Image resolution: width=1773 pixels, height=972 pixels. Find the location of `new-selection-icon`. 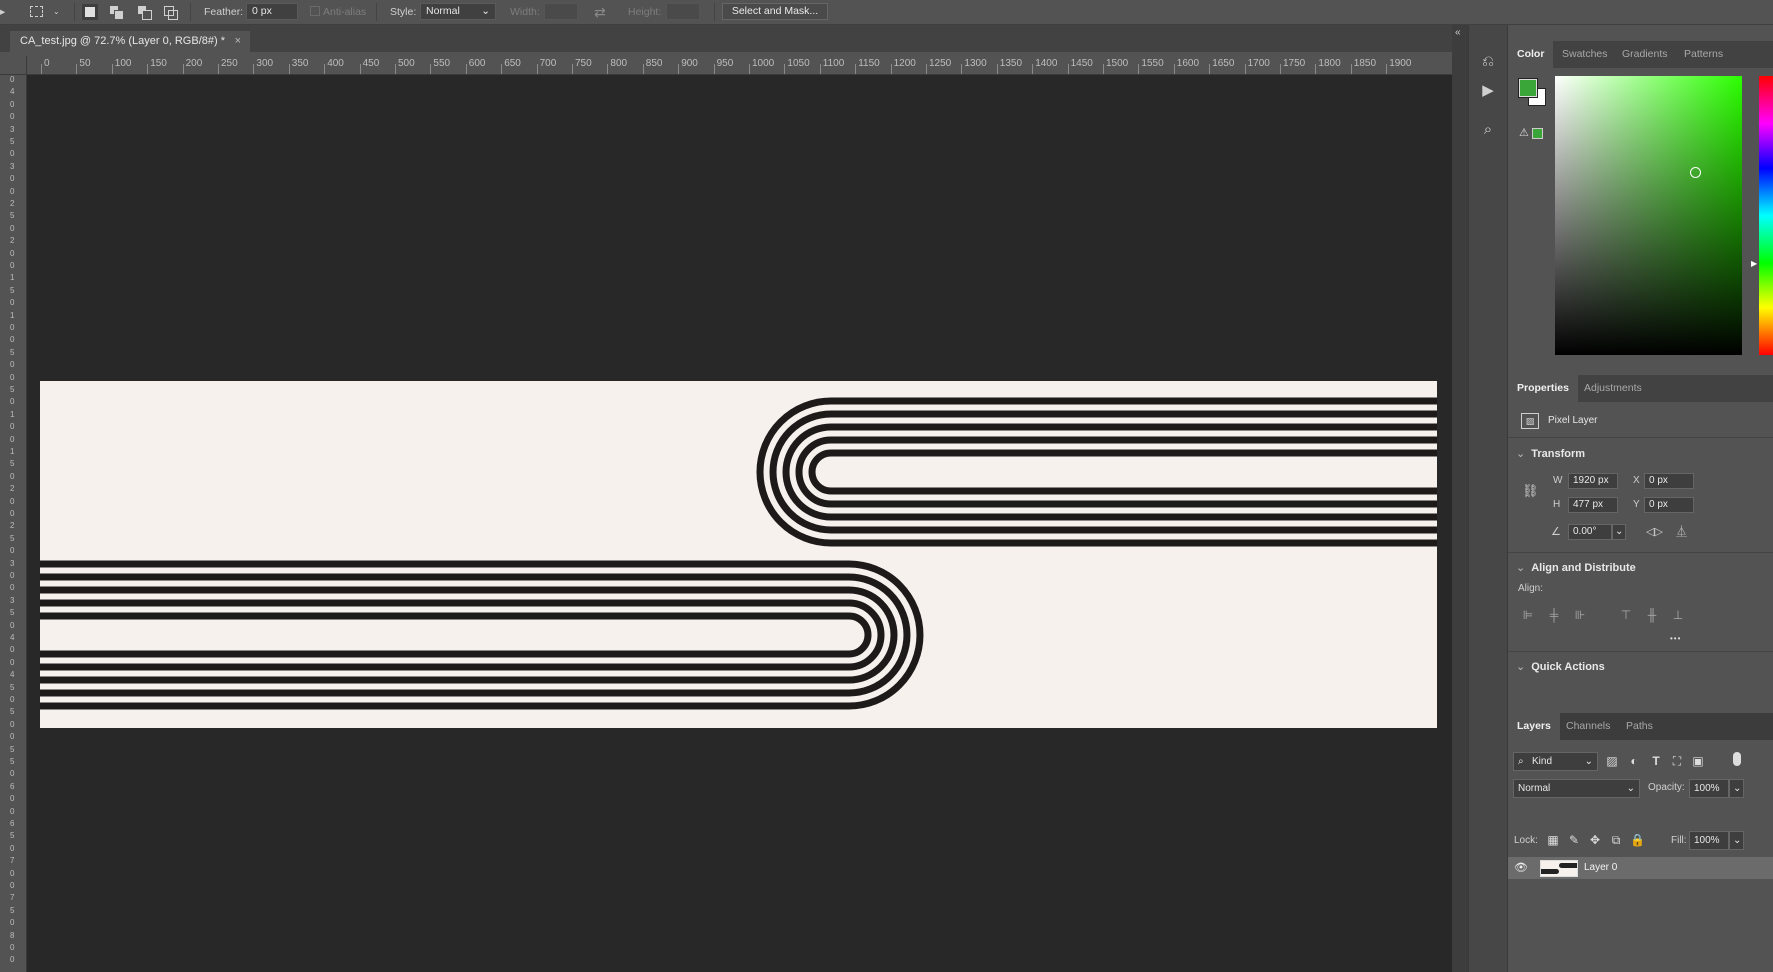

new-selection-icon is located at coordinates (90, 12).